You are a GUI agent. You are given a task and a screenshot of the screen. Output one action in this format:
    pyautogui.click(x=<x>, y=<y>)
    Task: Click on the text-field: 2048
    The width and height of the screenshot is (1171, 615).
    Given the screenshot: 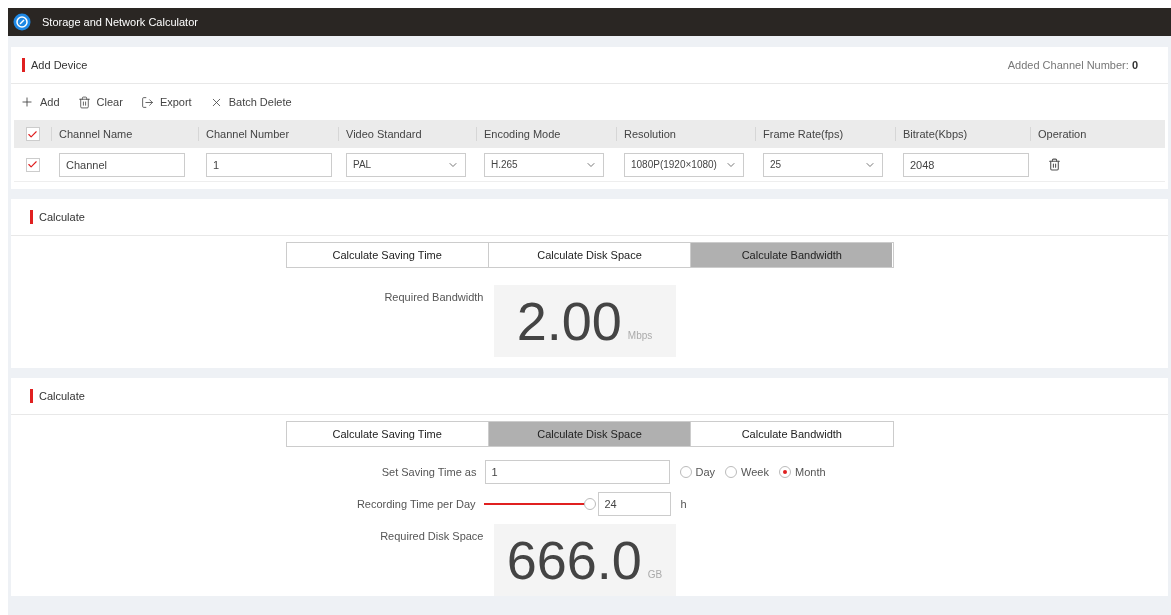 What is the action you would take?
    pyautogui.click(x=966, y=164)
    